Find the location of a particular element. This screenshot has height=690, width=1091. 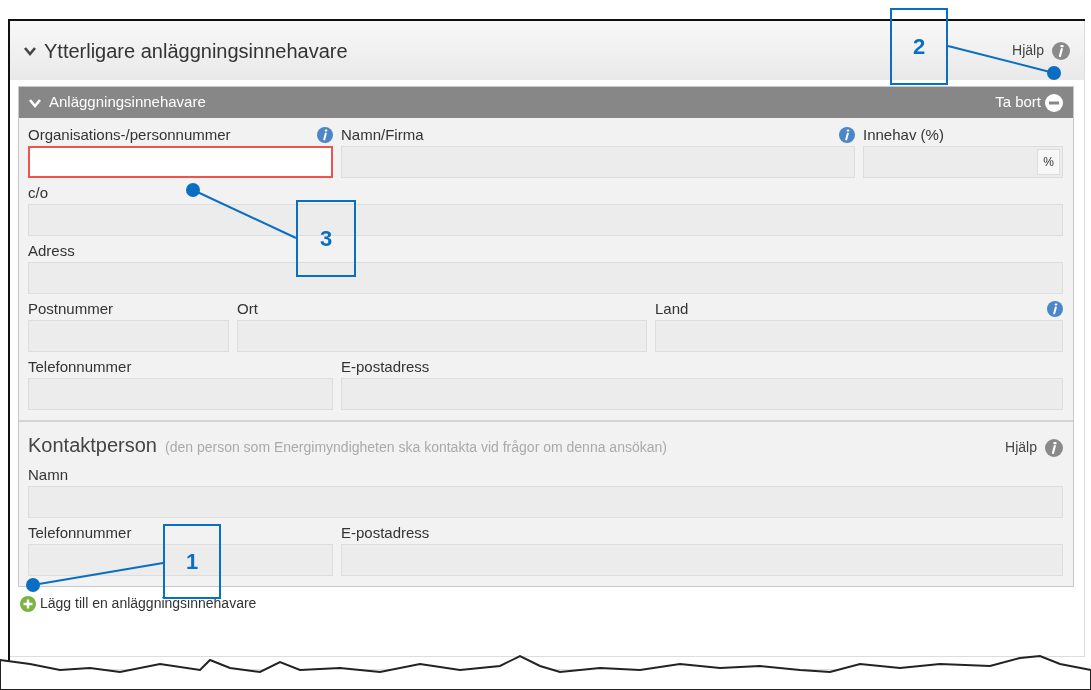

input-field: % is located at coordinates (963, 162).